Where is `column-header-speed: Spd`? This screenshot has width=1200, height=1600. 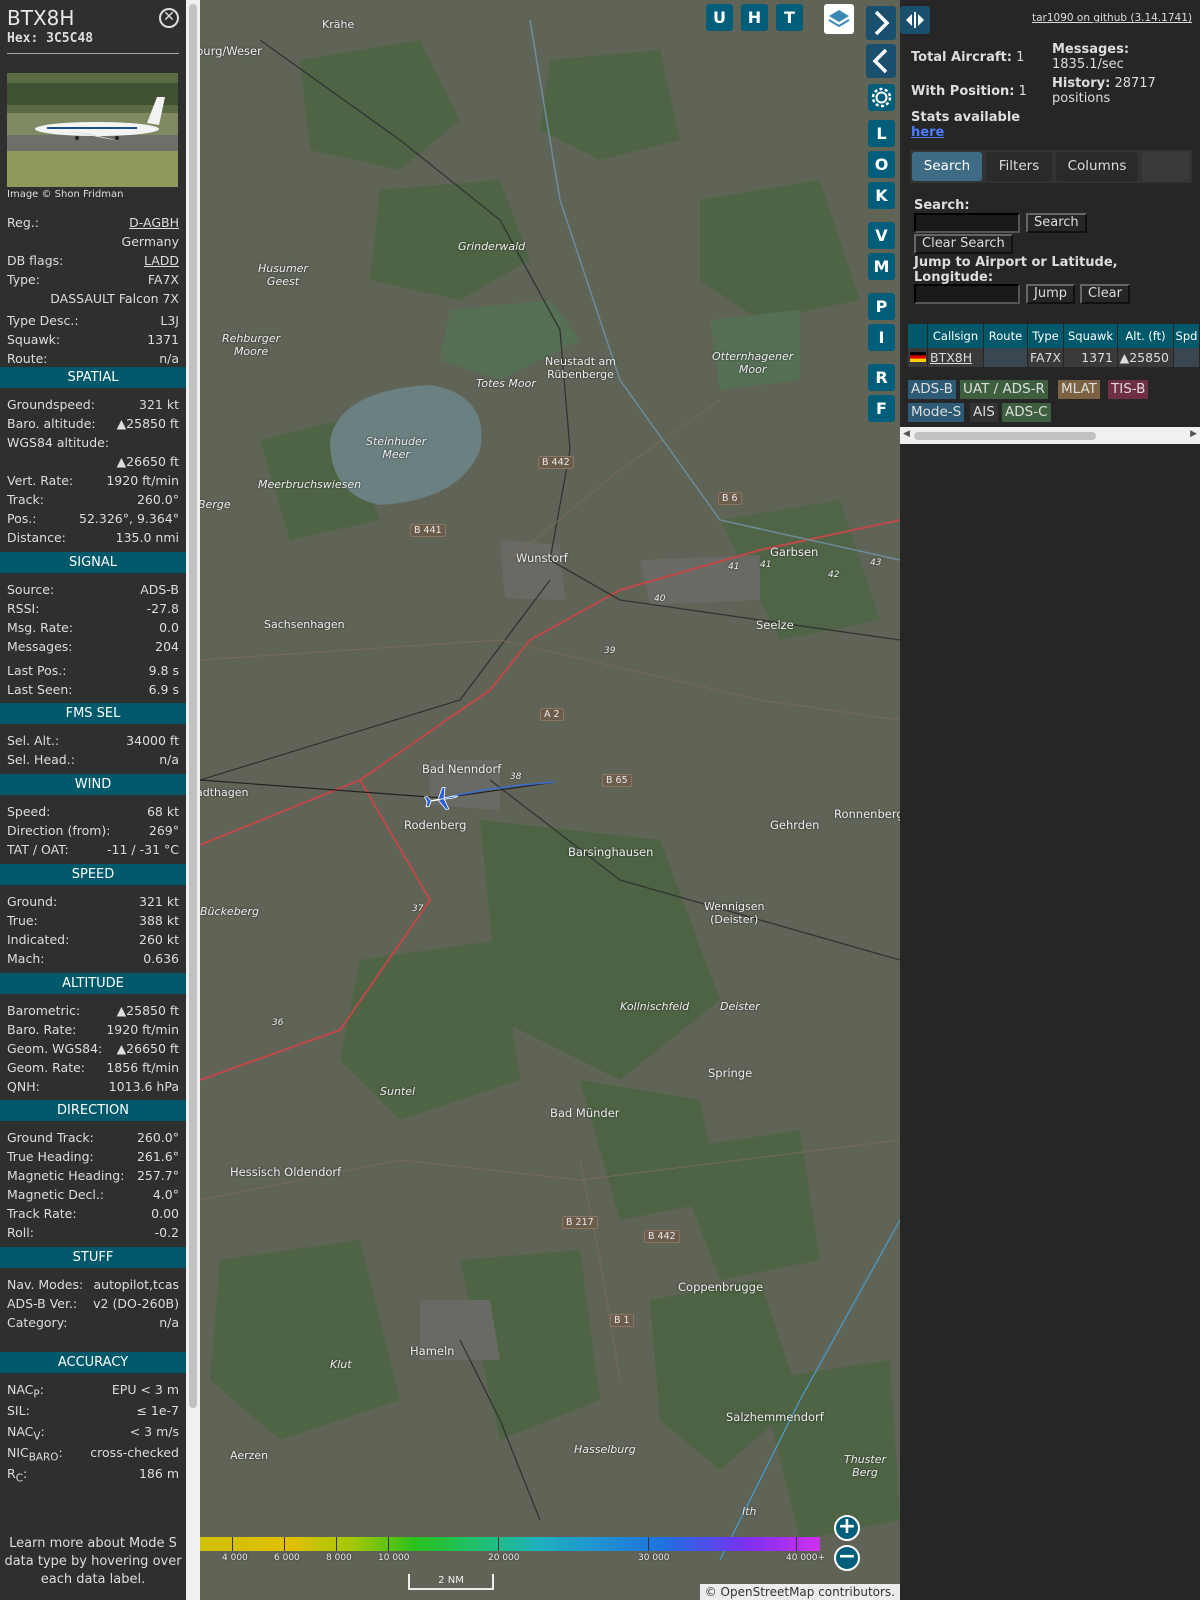 column-header-speed: Spd is located at coordinates (1187, 336).